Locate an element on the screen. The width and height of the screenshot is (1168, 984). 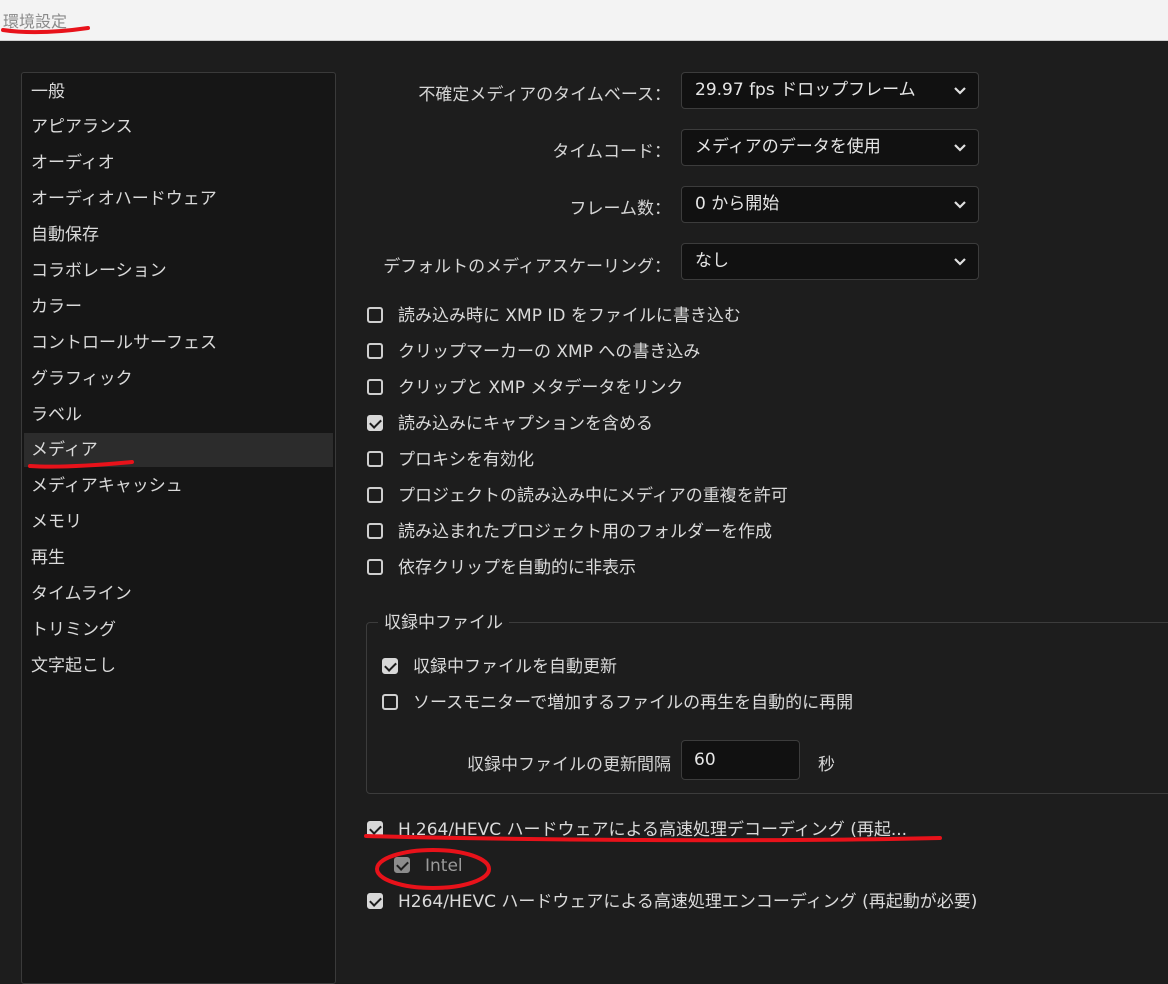
title-bar: 環境設定 is located at coordinates (584, 20).